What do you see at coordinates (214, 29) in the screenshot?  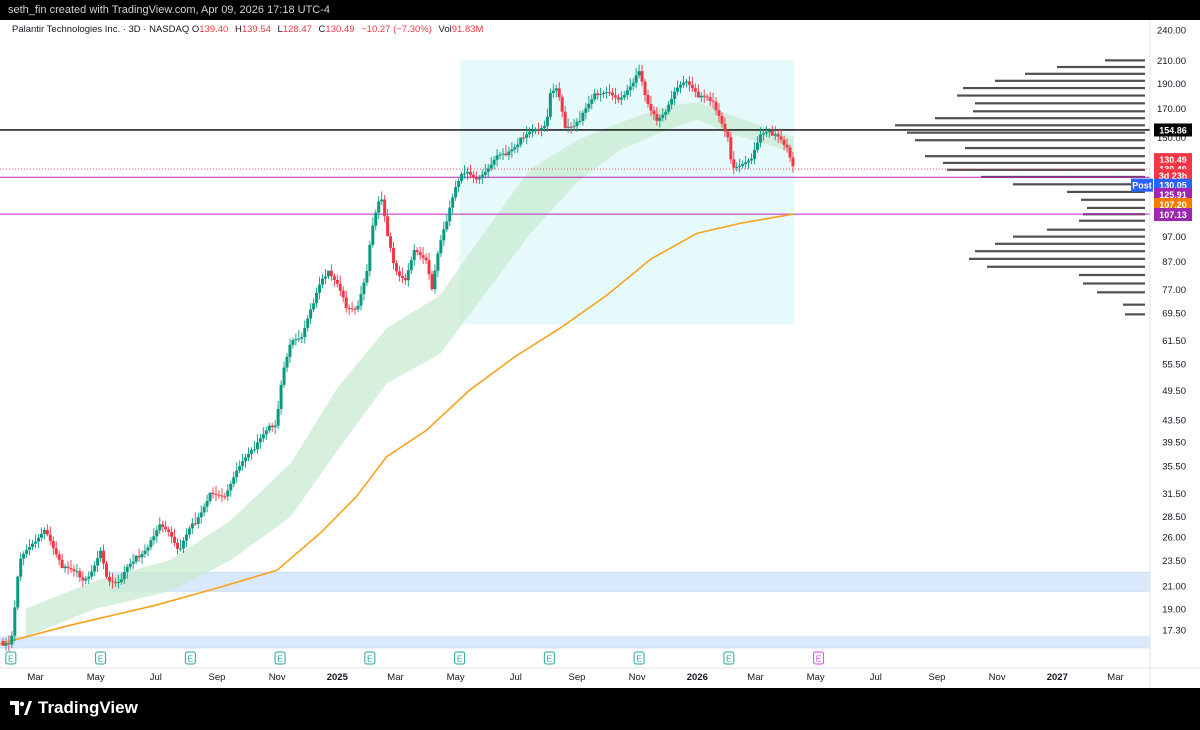 I see `open-value: 139.40` at bounding box center [214, 29].